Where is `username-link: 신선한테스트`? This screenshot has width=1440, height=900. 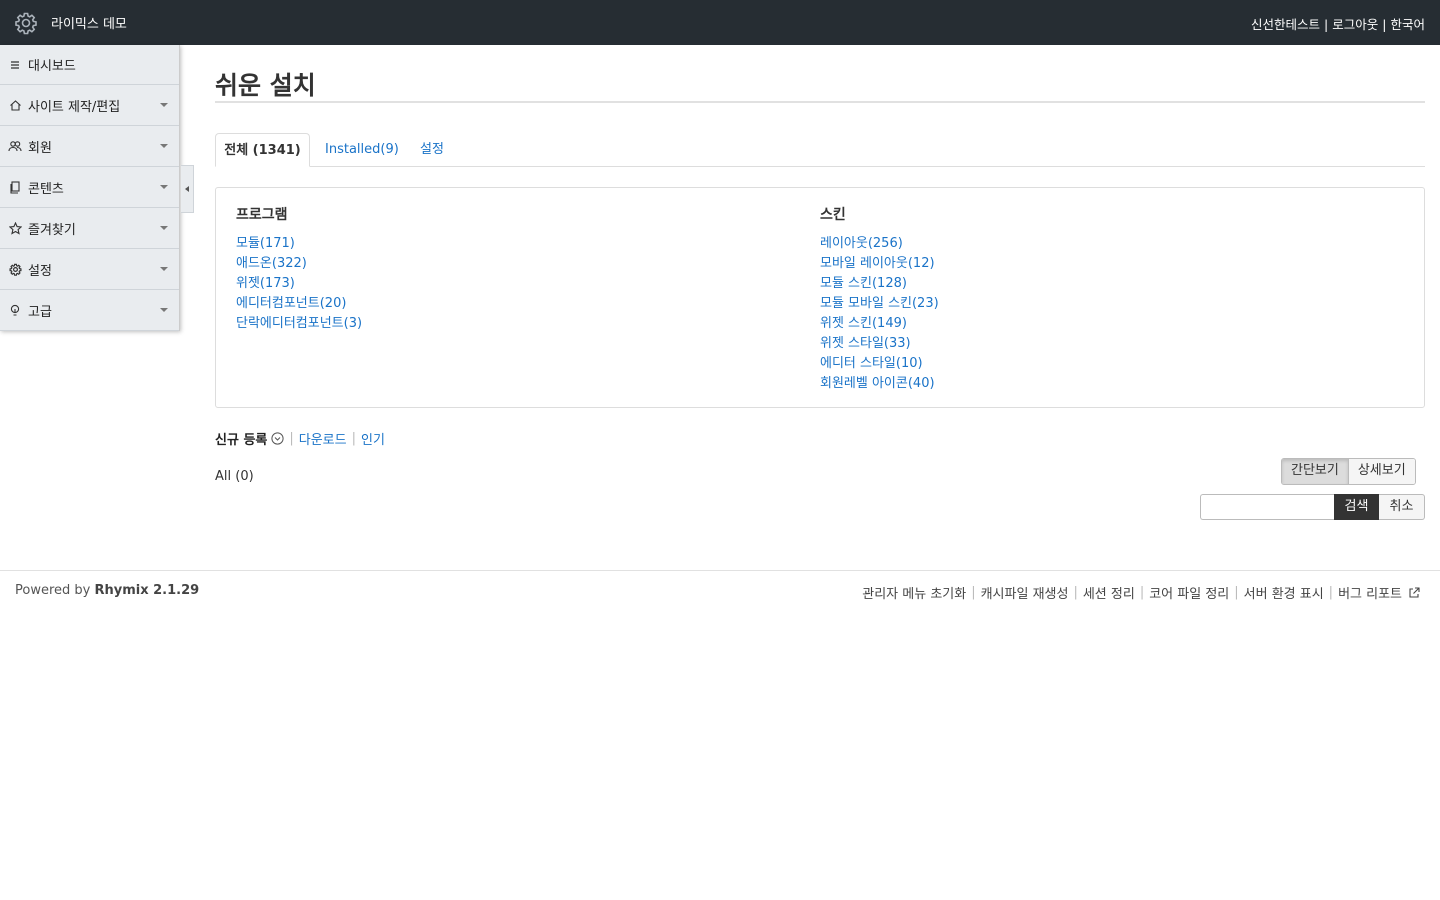
username-link: 신선한테스트 is located at coordinates (1285, 24).